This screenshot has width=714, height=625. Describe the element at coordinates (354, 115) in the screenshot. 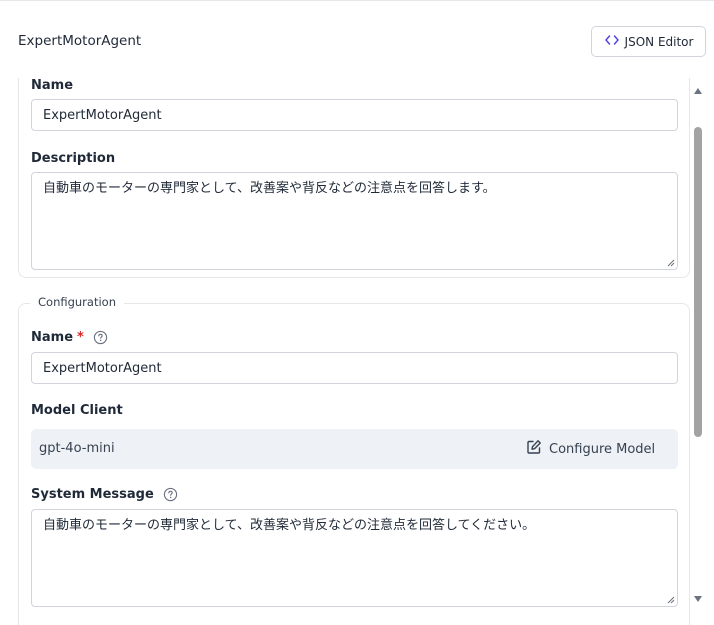

I see `component-name-input: ExpertMotorAgent` at that location.